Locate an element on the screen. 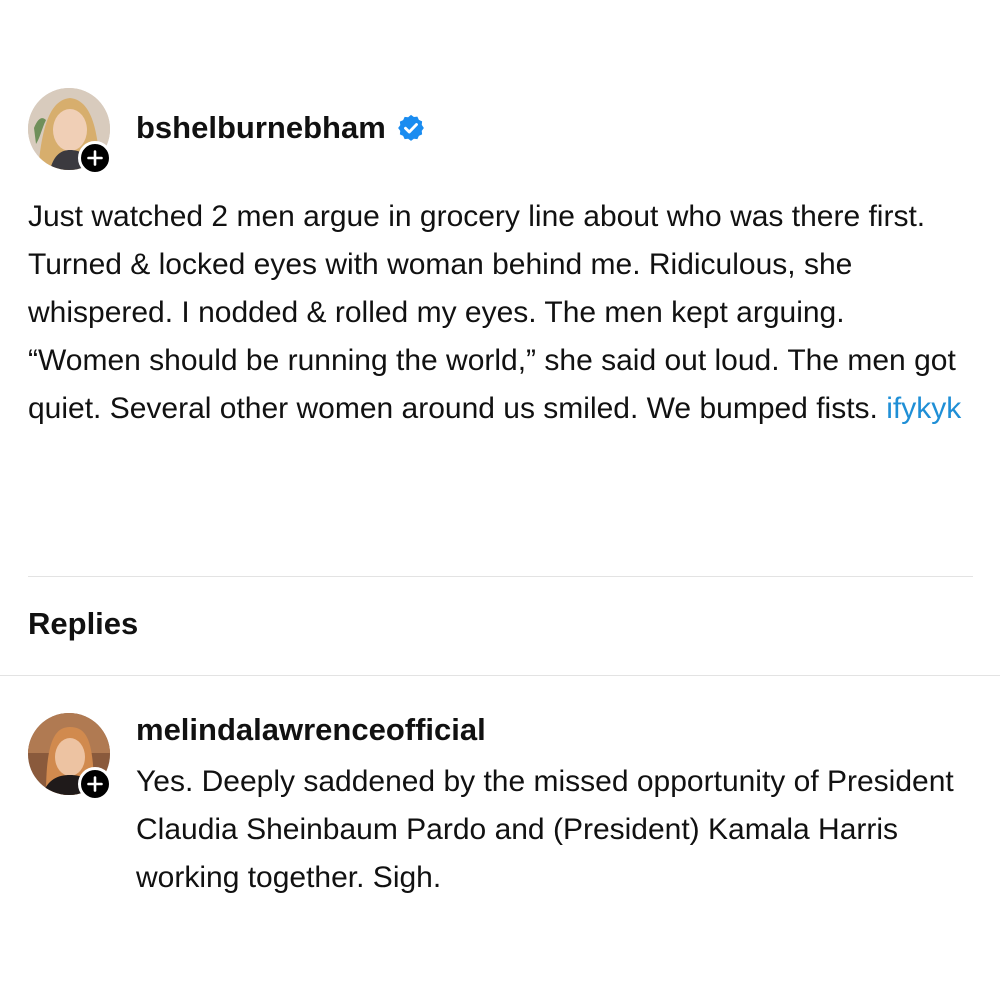 Image resolution: width=1000 pixels, height=1000 pixels. hashtag-link: ifykyk is located at coordinates (923, 408).